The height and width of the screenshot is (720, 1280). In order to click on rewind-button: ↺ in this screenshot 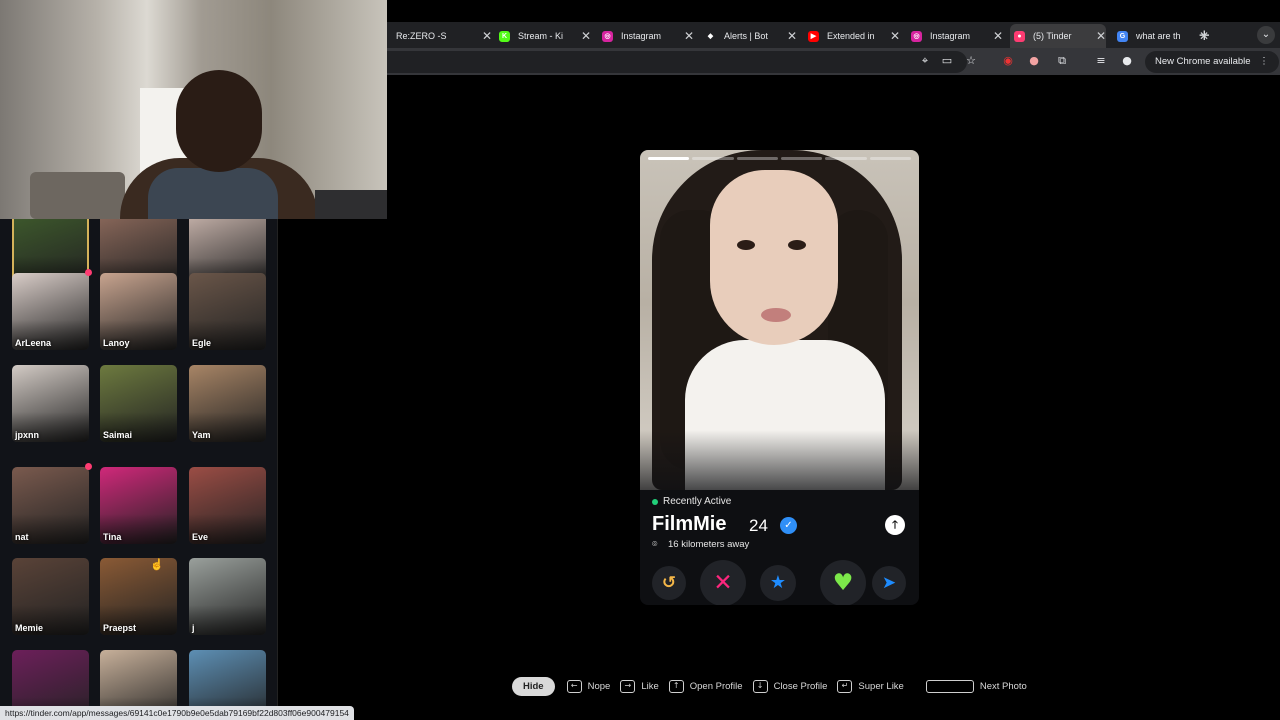, I will do `click(669, 583)`.